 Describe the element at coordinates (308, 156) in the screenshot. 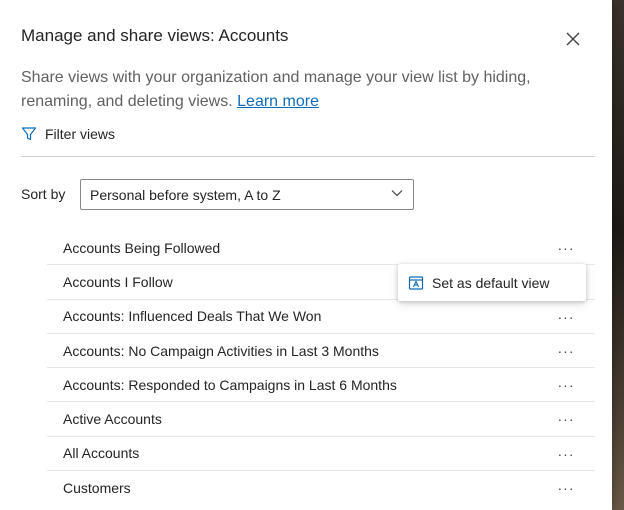

I see `divider` at that location.